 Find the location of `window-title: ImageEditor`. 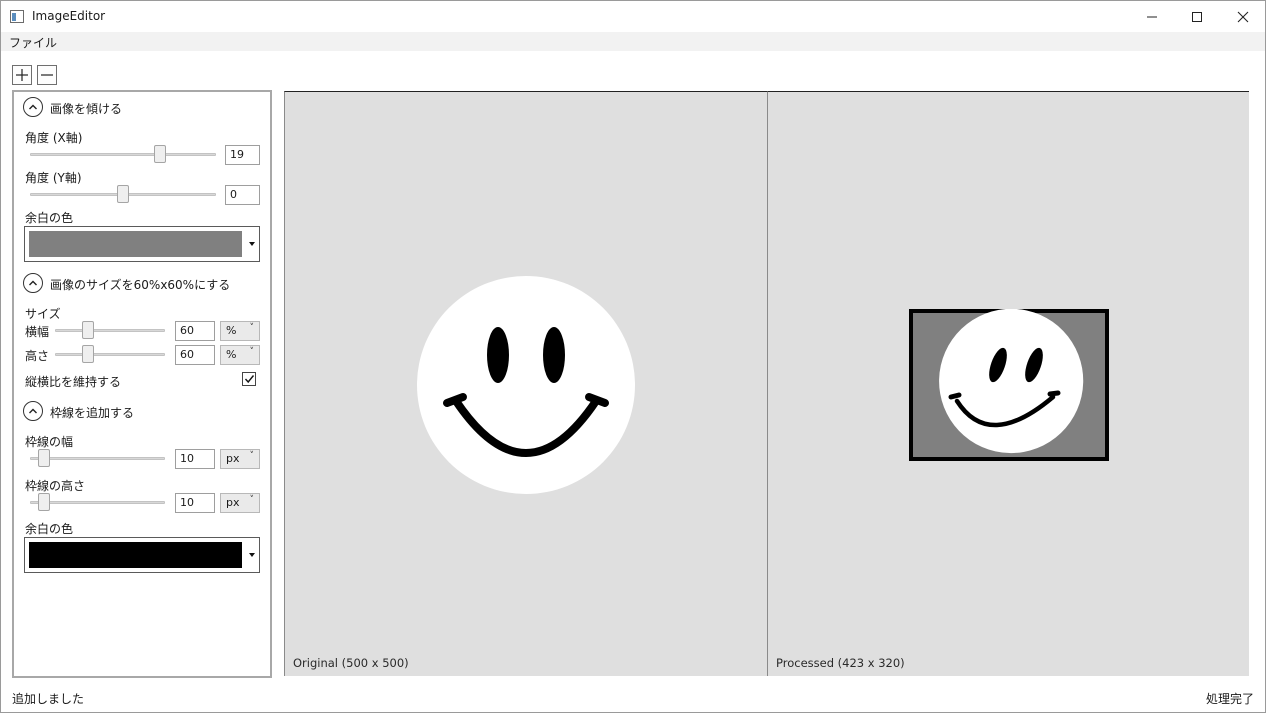

window-title: ImageEditor is located at coordinates (69, 16).